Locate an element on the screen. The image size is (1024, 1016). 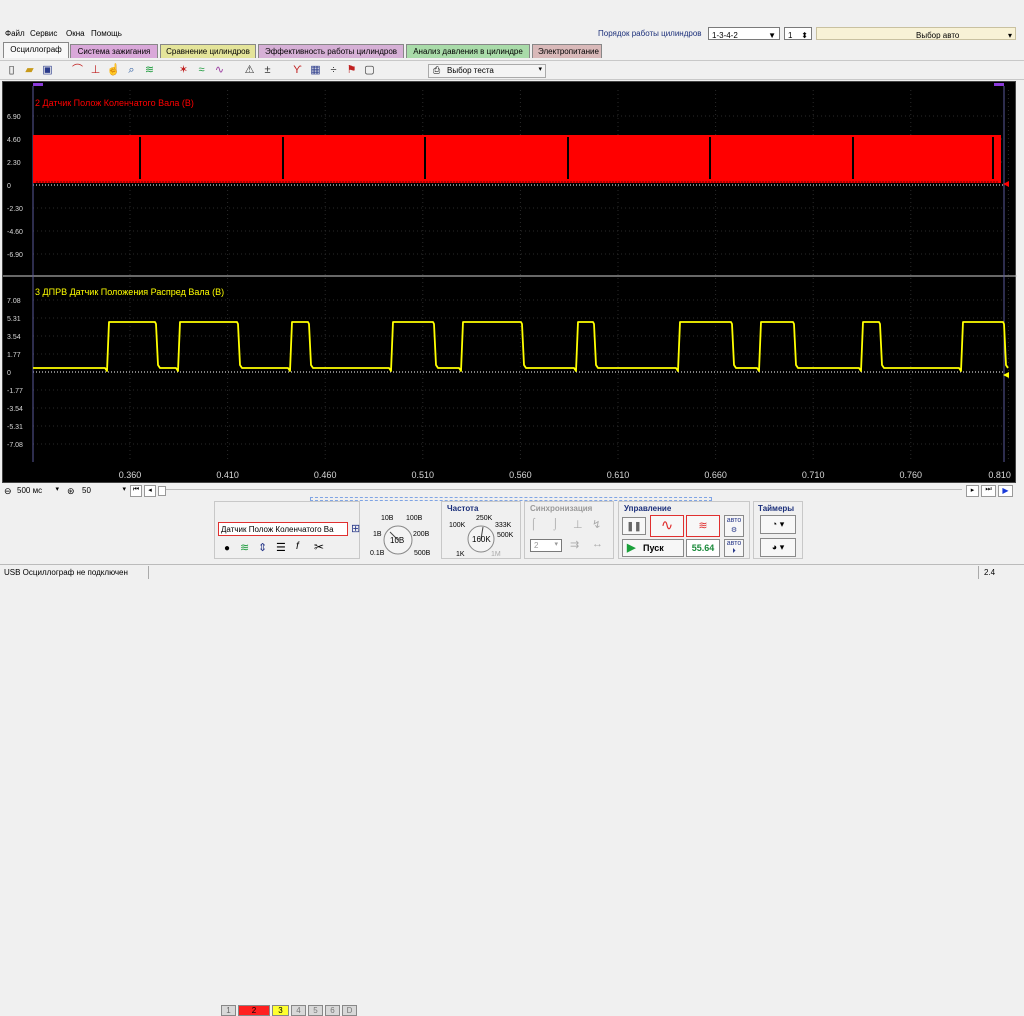
right-cursor-marker is located at coordinates (999, 84).